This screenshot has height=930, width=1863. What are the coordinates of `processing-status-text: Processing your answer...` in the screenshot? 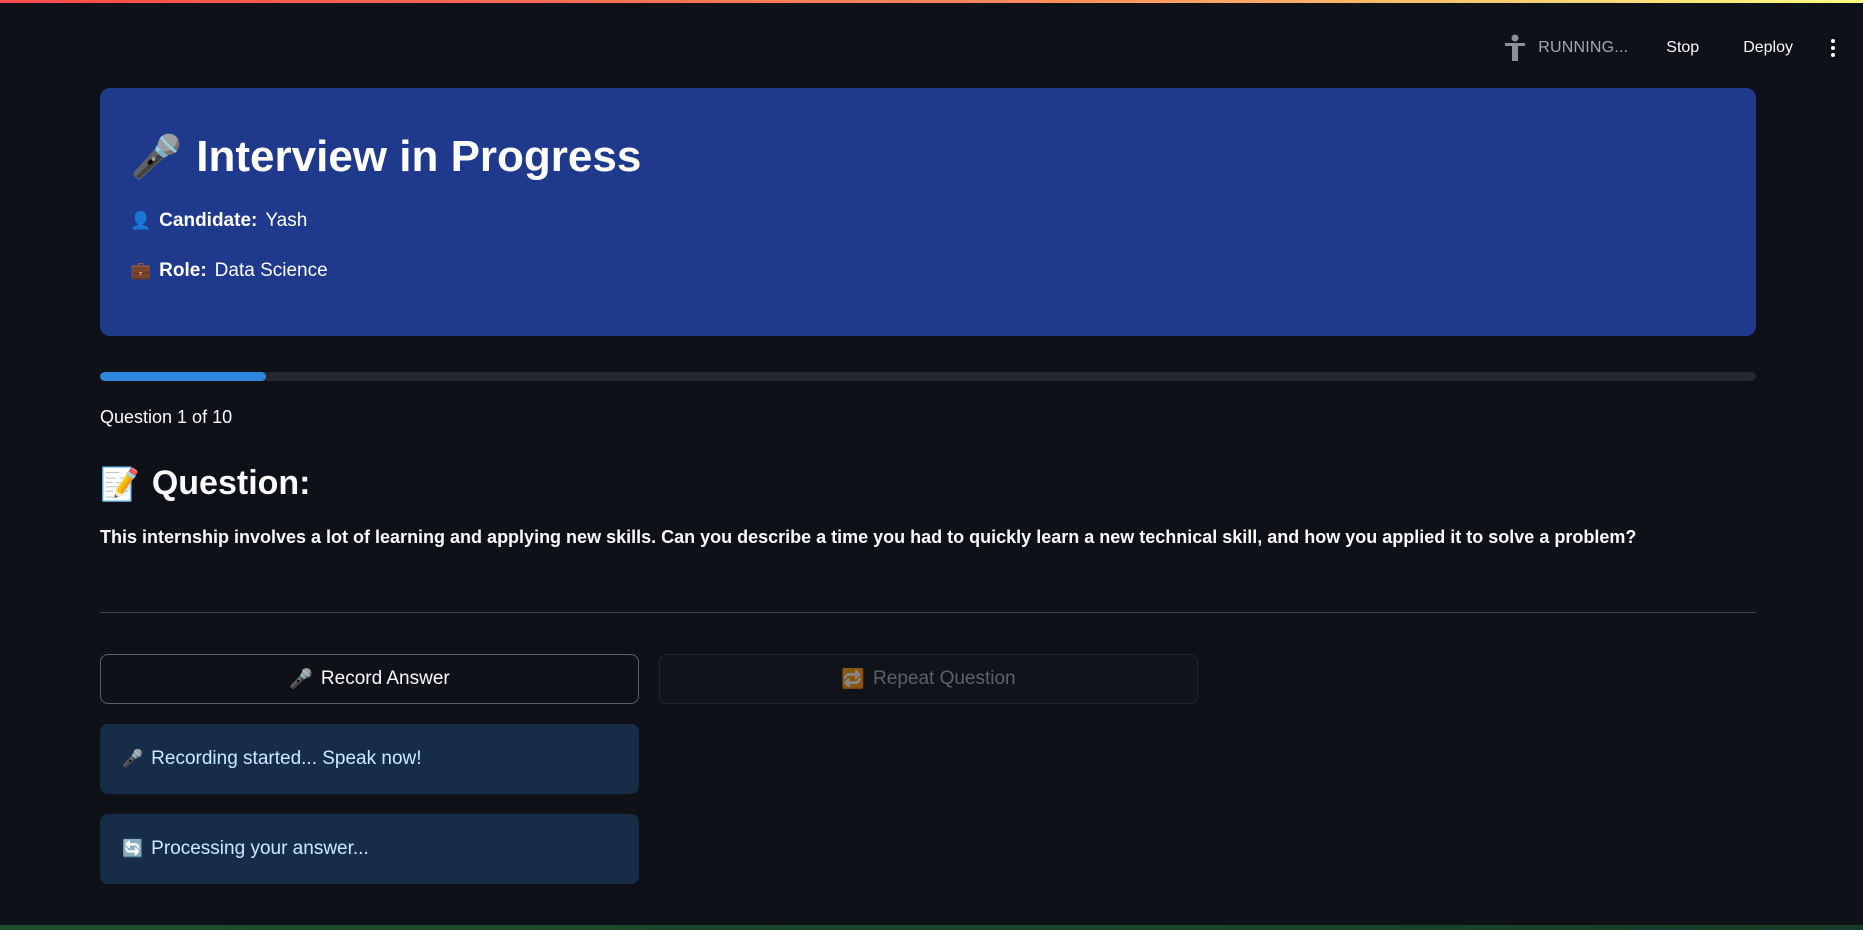 It's located at (260, 848).